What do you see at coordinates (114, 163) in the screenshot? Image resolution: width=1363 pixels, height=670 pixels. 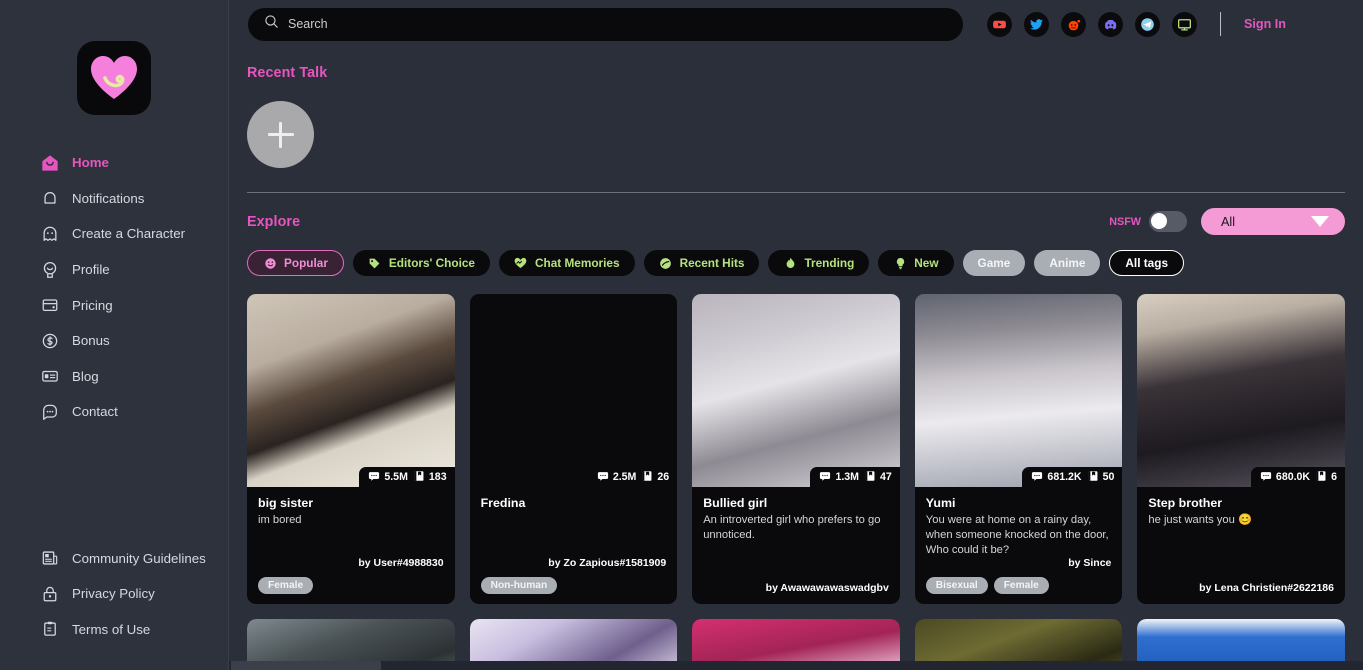 I see `sidebar-item-home: Home` at bounding box center [114, 163].